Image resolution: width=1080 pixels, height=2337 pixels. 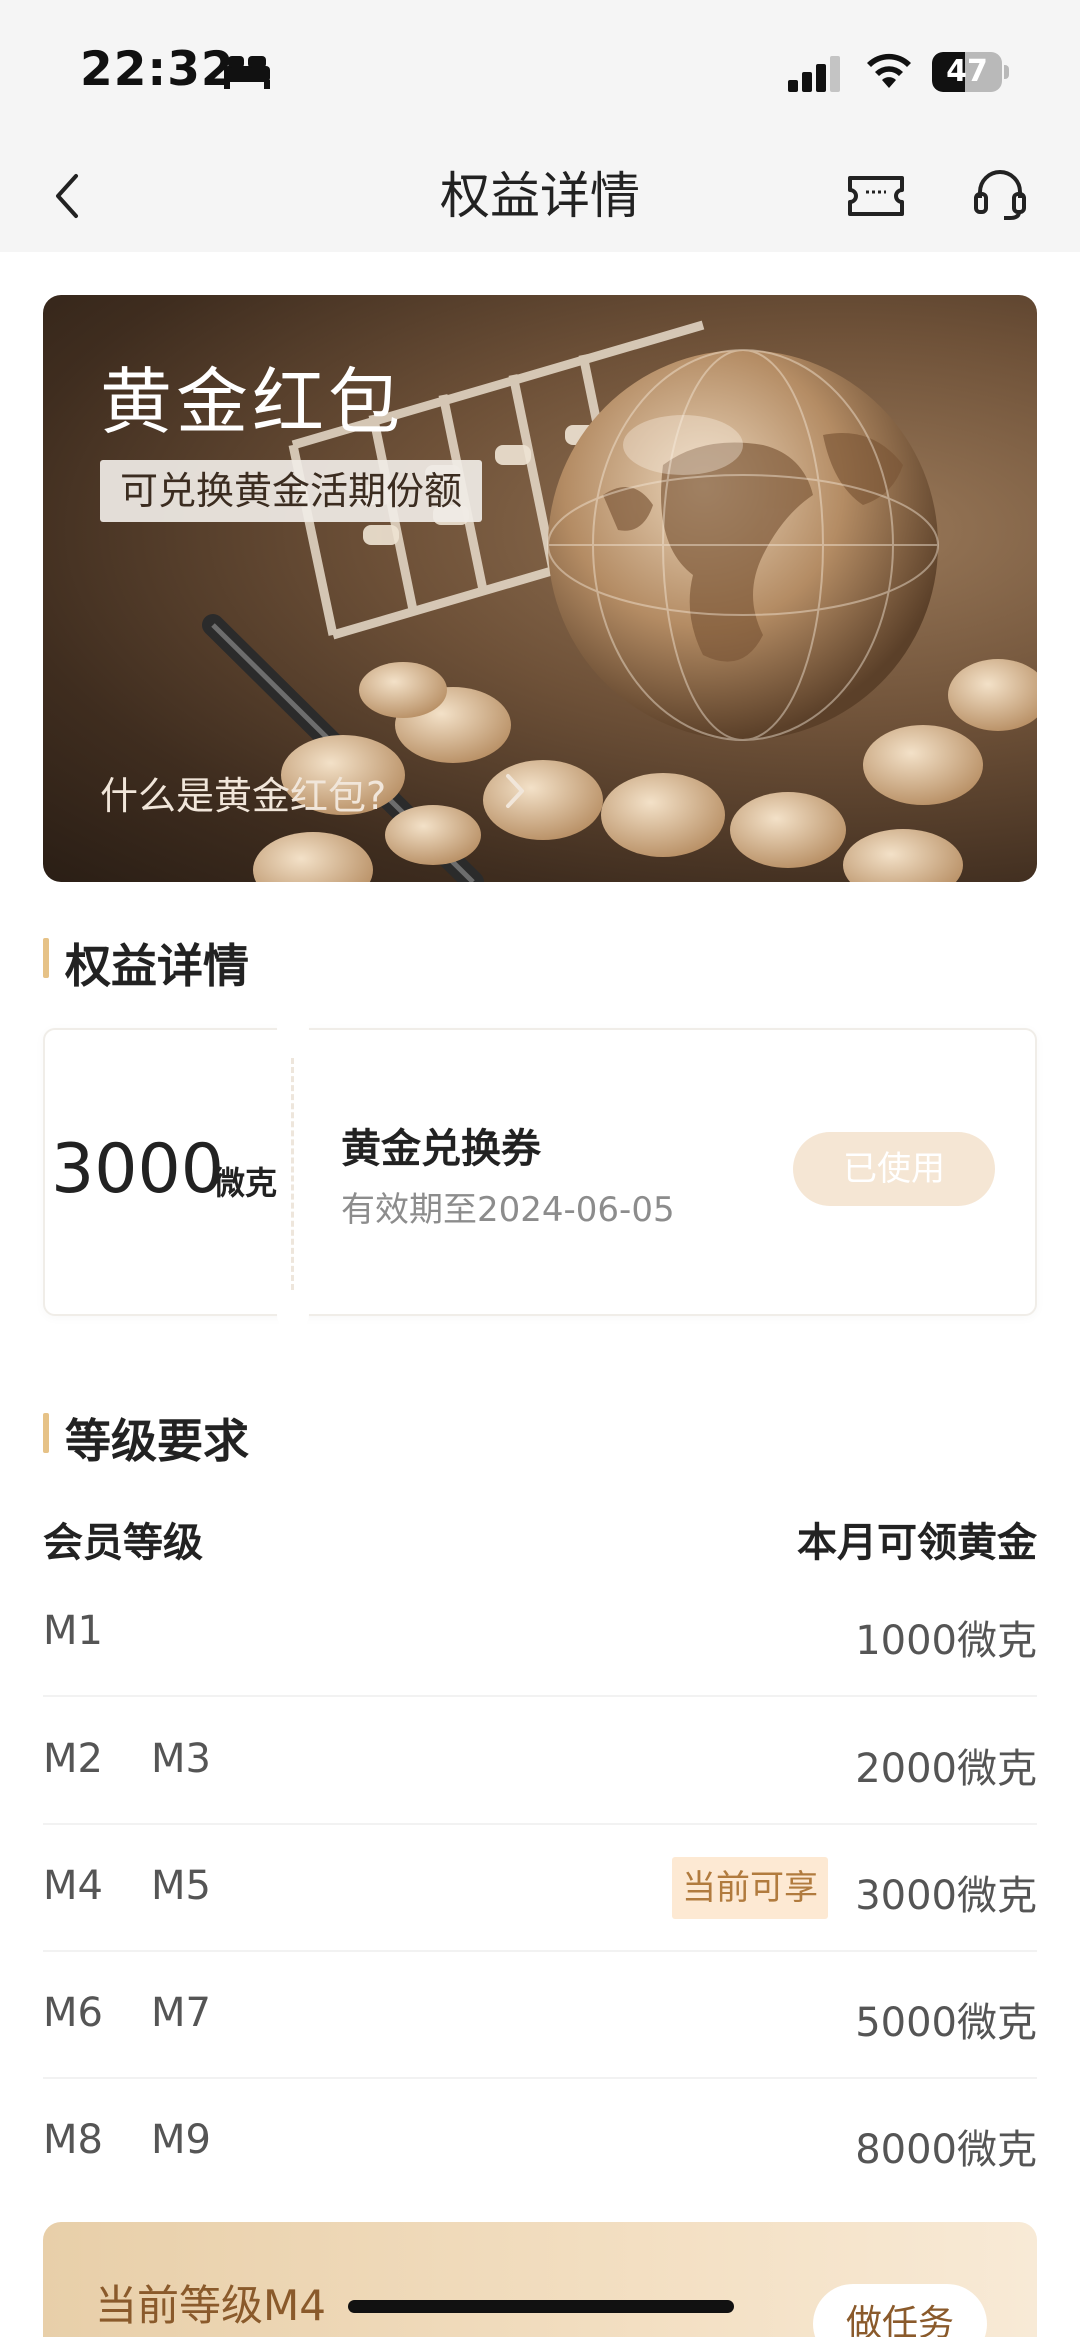 What do you see at coordinates (1000, 194) in the screenshot?
I see `customer-service-headset-icon` at bounding box center [1000, 194].